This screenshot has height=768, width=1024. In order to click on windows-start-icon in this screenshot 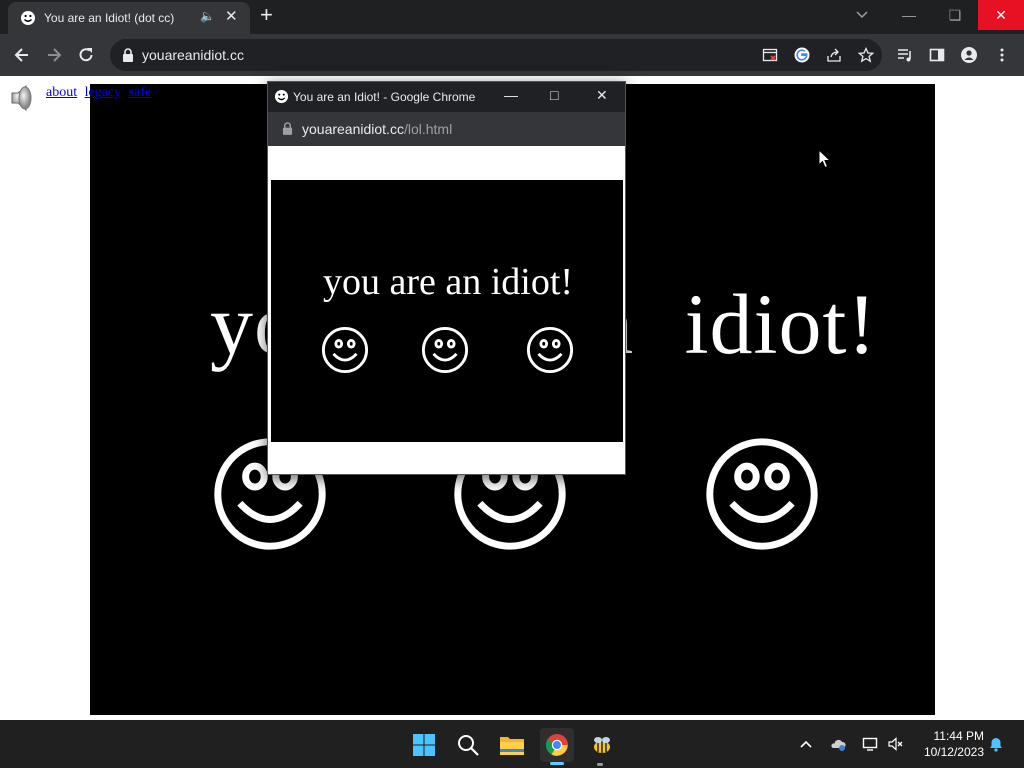, I will do `click(424, 745)`.